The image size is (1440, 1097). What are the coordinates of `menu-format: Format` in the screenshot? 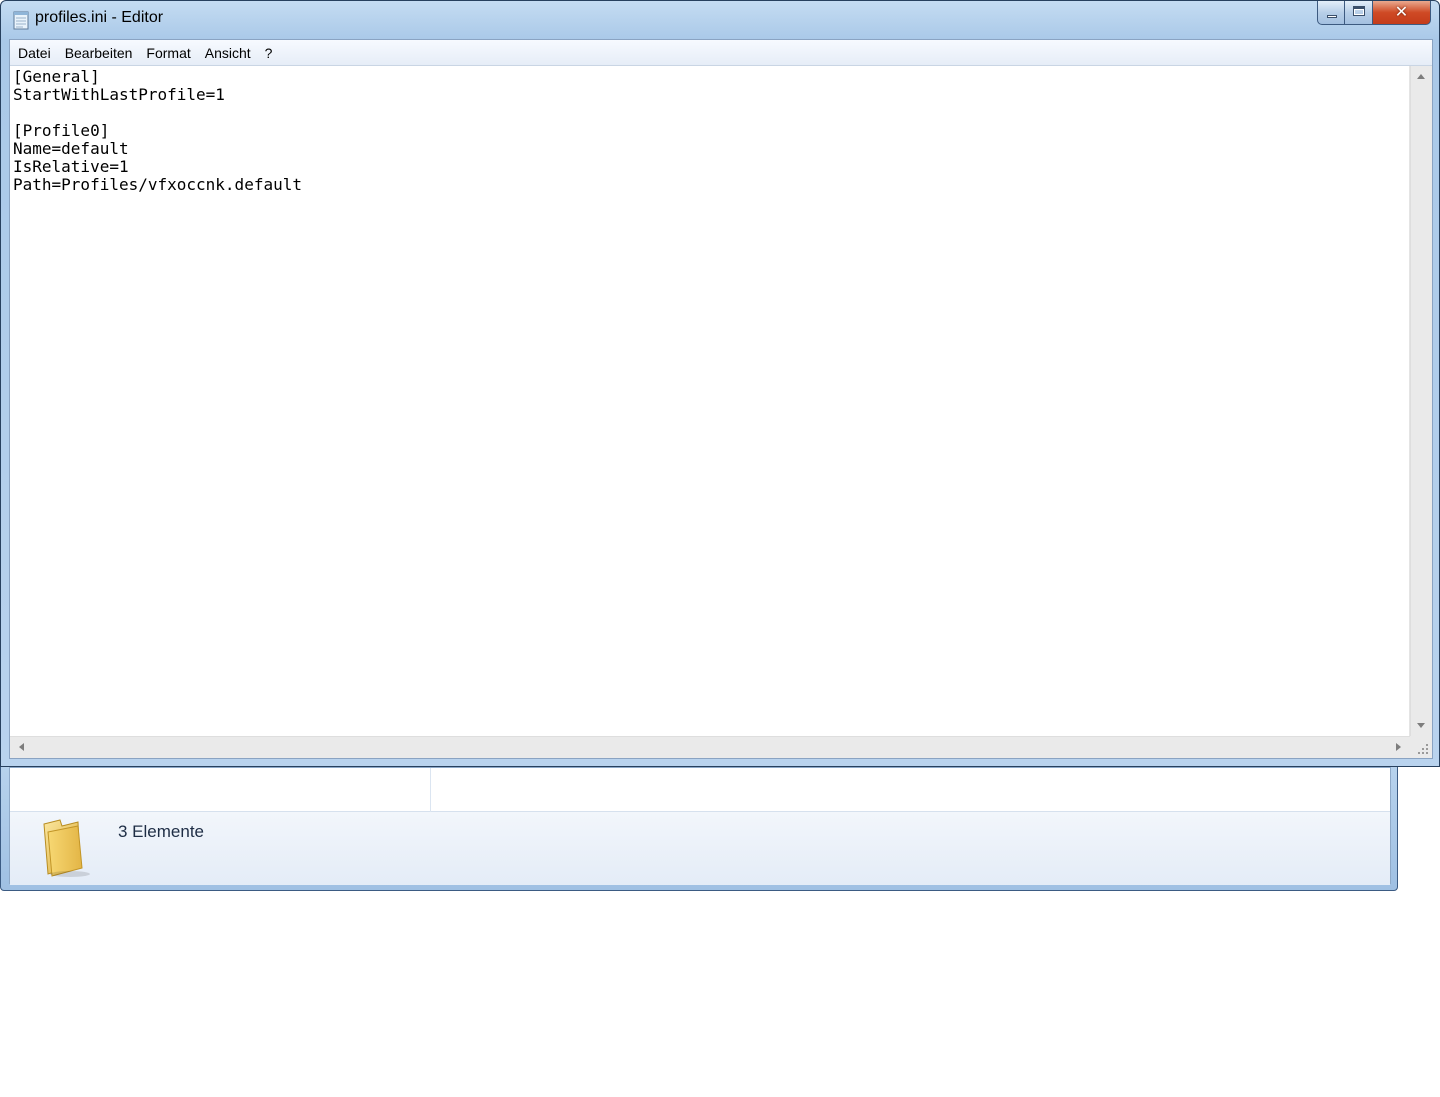 It's located at (168, 53).